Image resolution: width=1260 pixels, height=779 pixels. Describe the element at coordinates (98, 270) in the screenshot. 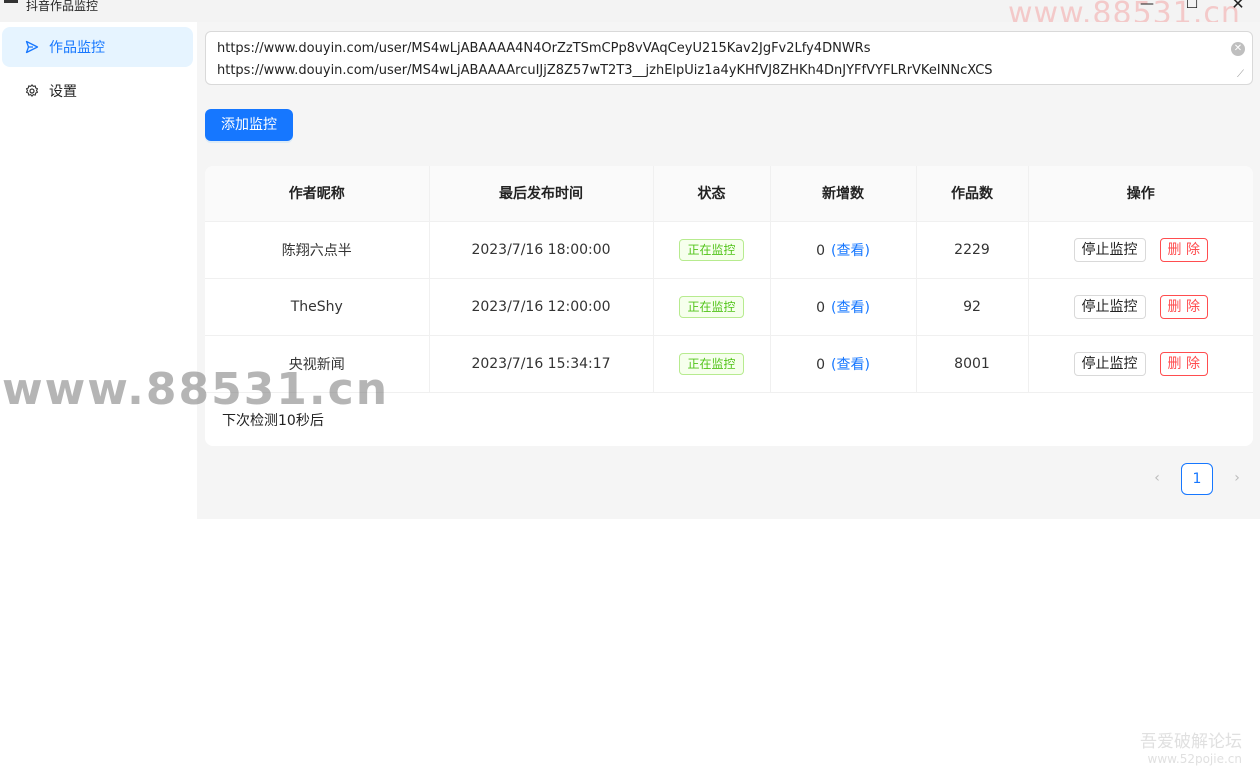

I see `sidebar: 作品监控 设置` at that location.